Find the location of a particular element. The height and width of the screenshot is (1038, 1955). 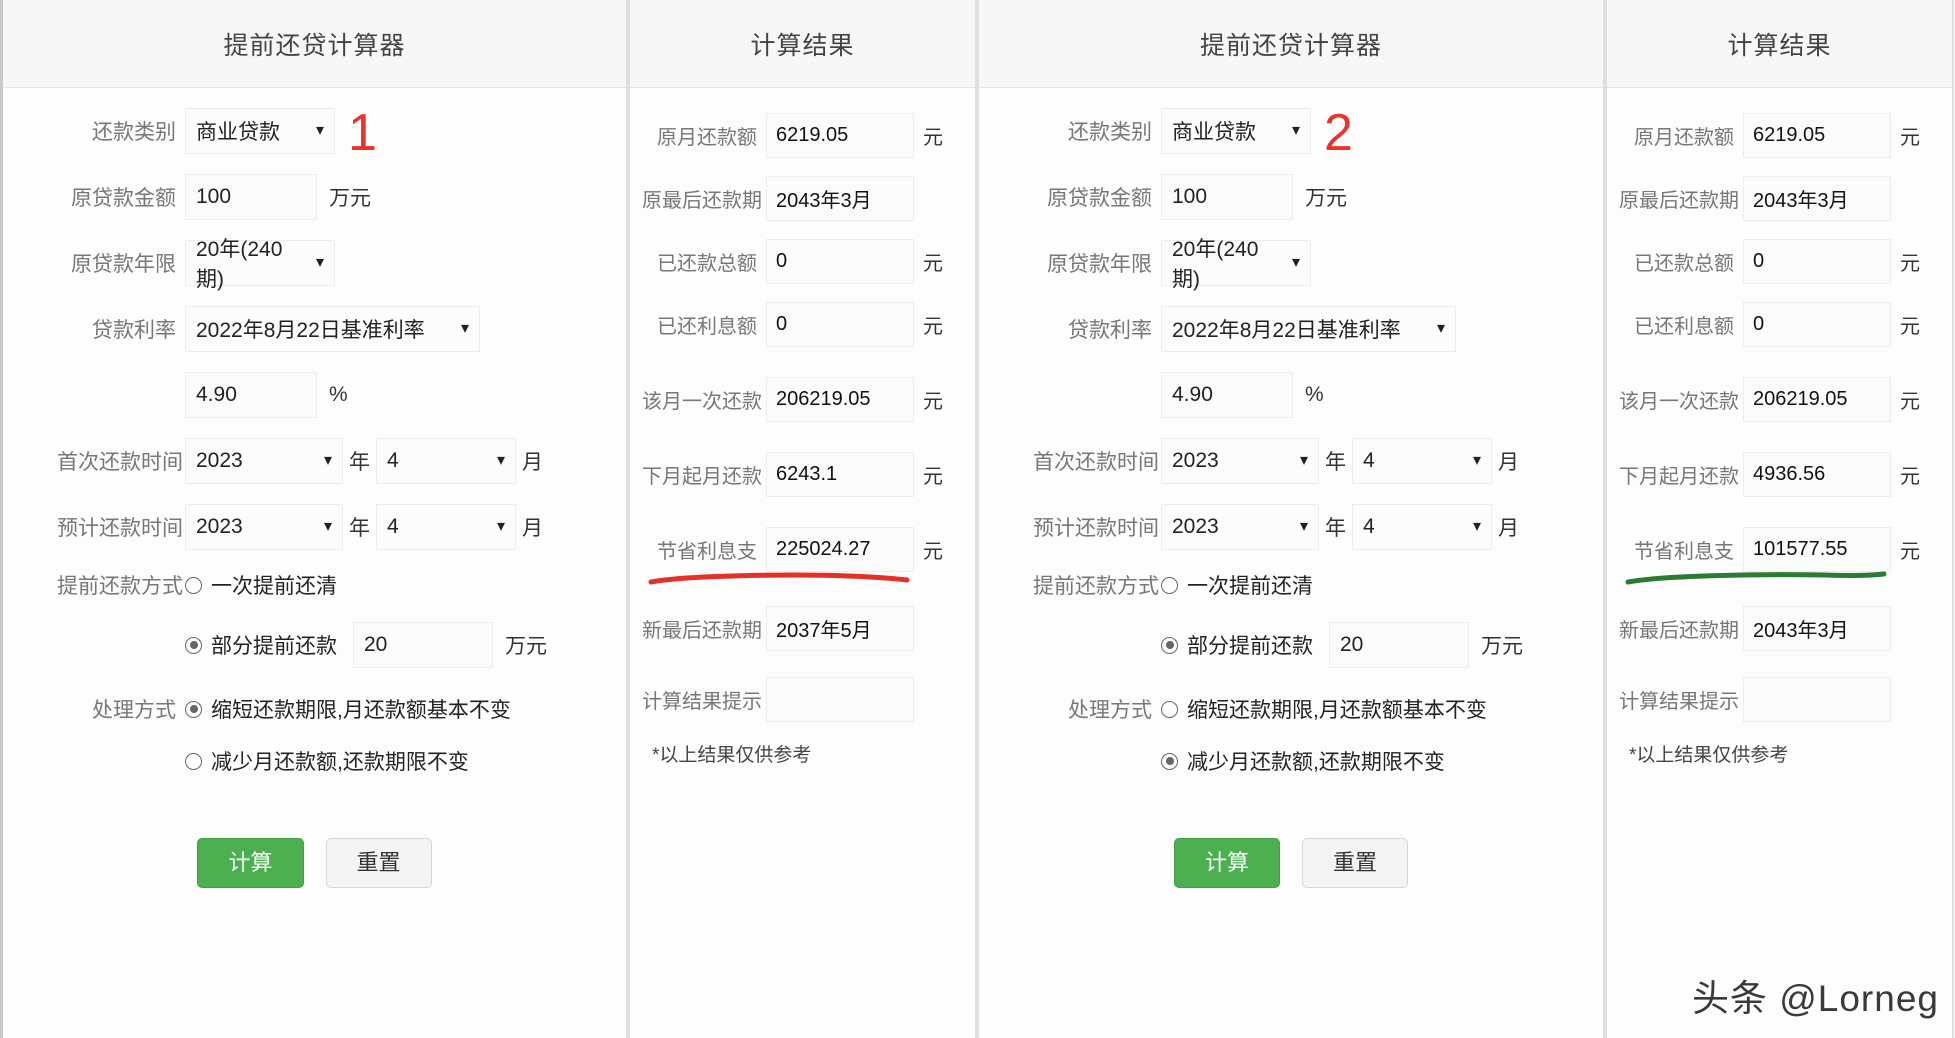

label-first-payment: 首次还款时间 is located at coordinates (1096, 462).